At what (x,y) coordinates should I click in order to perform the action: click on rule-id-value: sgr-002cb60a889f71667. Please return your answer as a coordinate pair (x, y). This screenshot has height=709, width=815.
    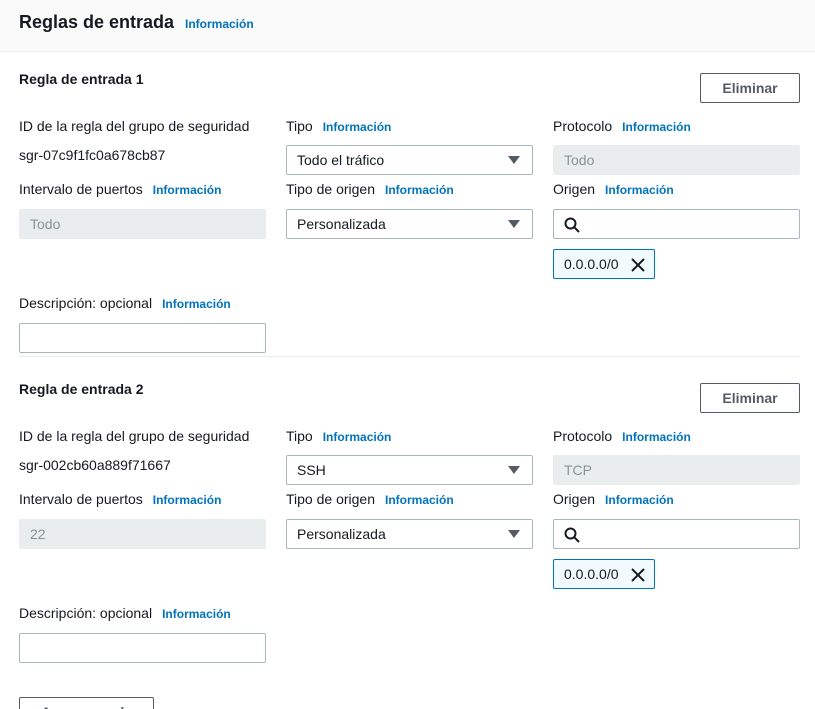
    Looking at the image, I should click on (95, 465).